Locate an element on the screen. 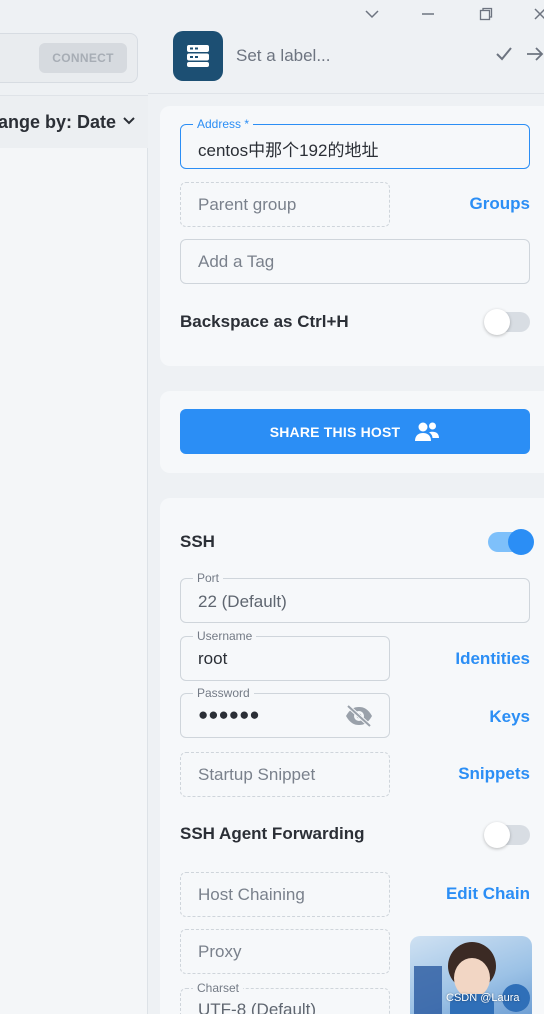 The image size is (544, 1014). host-chaining-placeholder: Host Chaining is located at coordinates (251, 894).